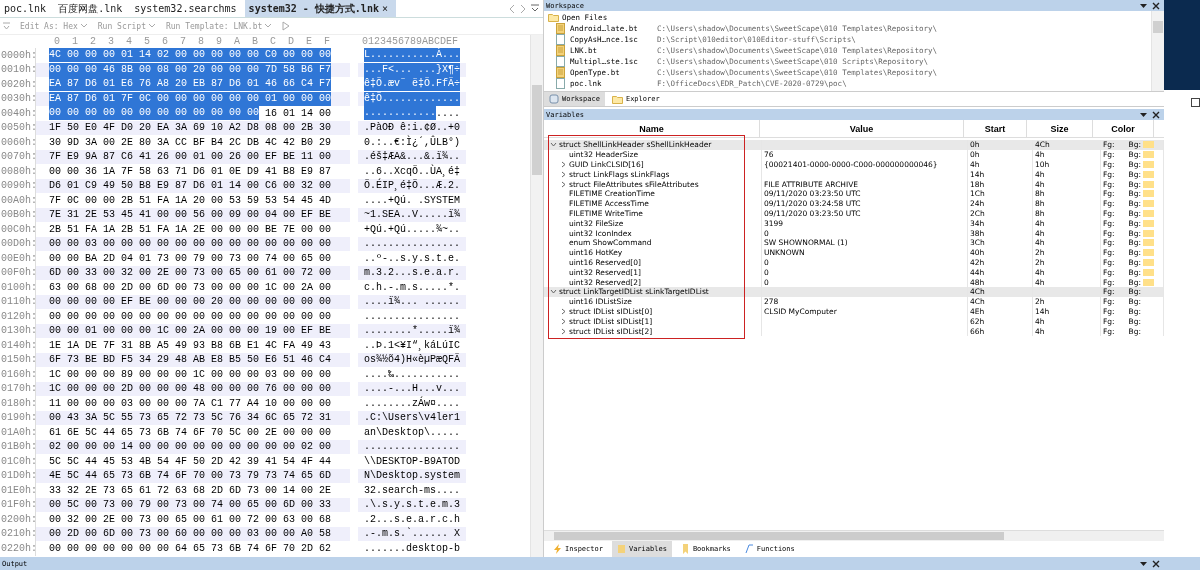  What do you see at coordinates (190, 273) in the screenshot?
I see `hex-bytes: 6D 00 33 00 32 00 2E 00 73 00 65 00 61 00 72 00` at bounding box center [190, 273].